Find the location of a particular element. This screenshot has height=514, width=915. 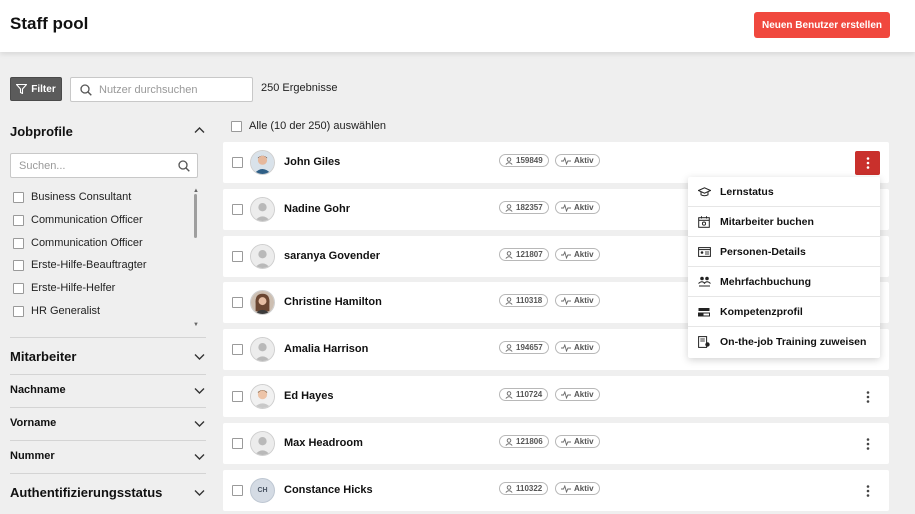

graduation-cap-icon is located at coordinates (704, 191).